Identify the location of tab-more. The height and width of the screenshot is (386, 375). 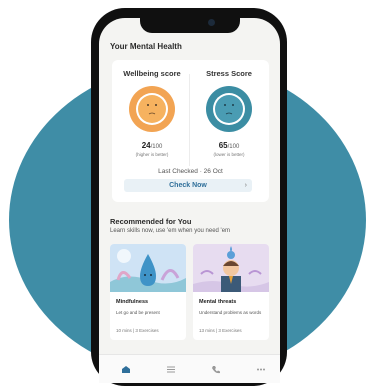
(261, 370).